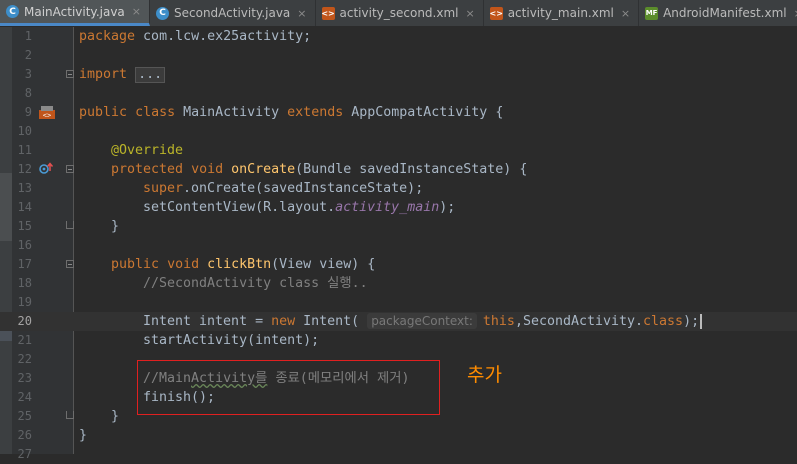  I want to click on text-caret, so click(701, 321).